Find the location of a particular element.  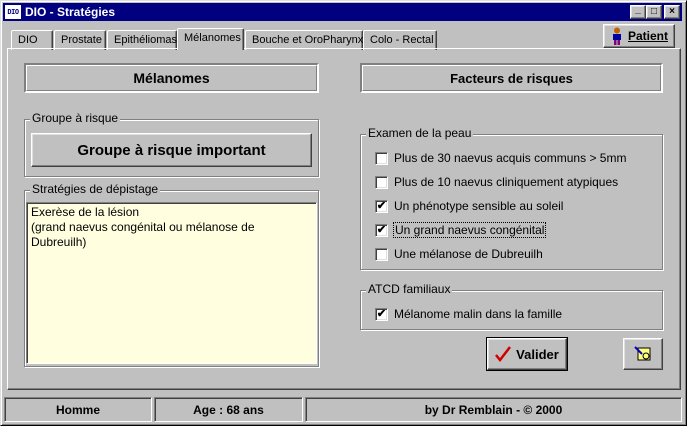

status-credit-text: by Dr Remblain - © 2000 is located at coordinates (493, 409).